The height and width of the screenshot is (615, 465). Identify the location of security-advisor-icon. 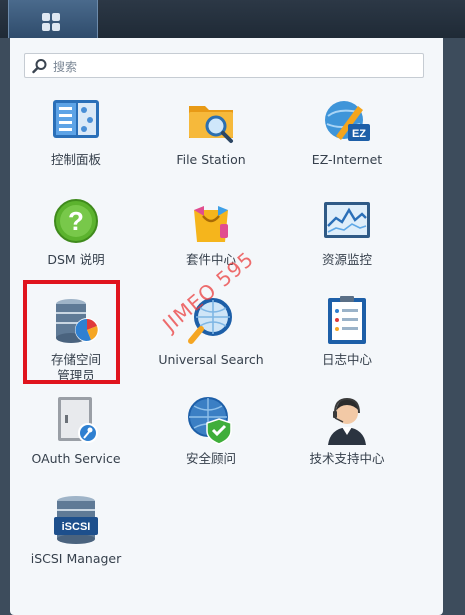
(210, 421).